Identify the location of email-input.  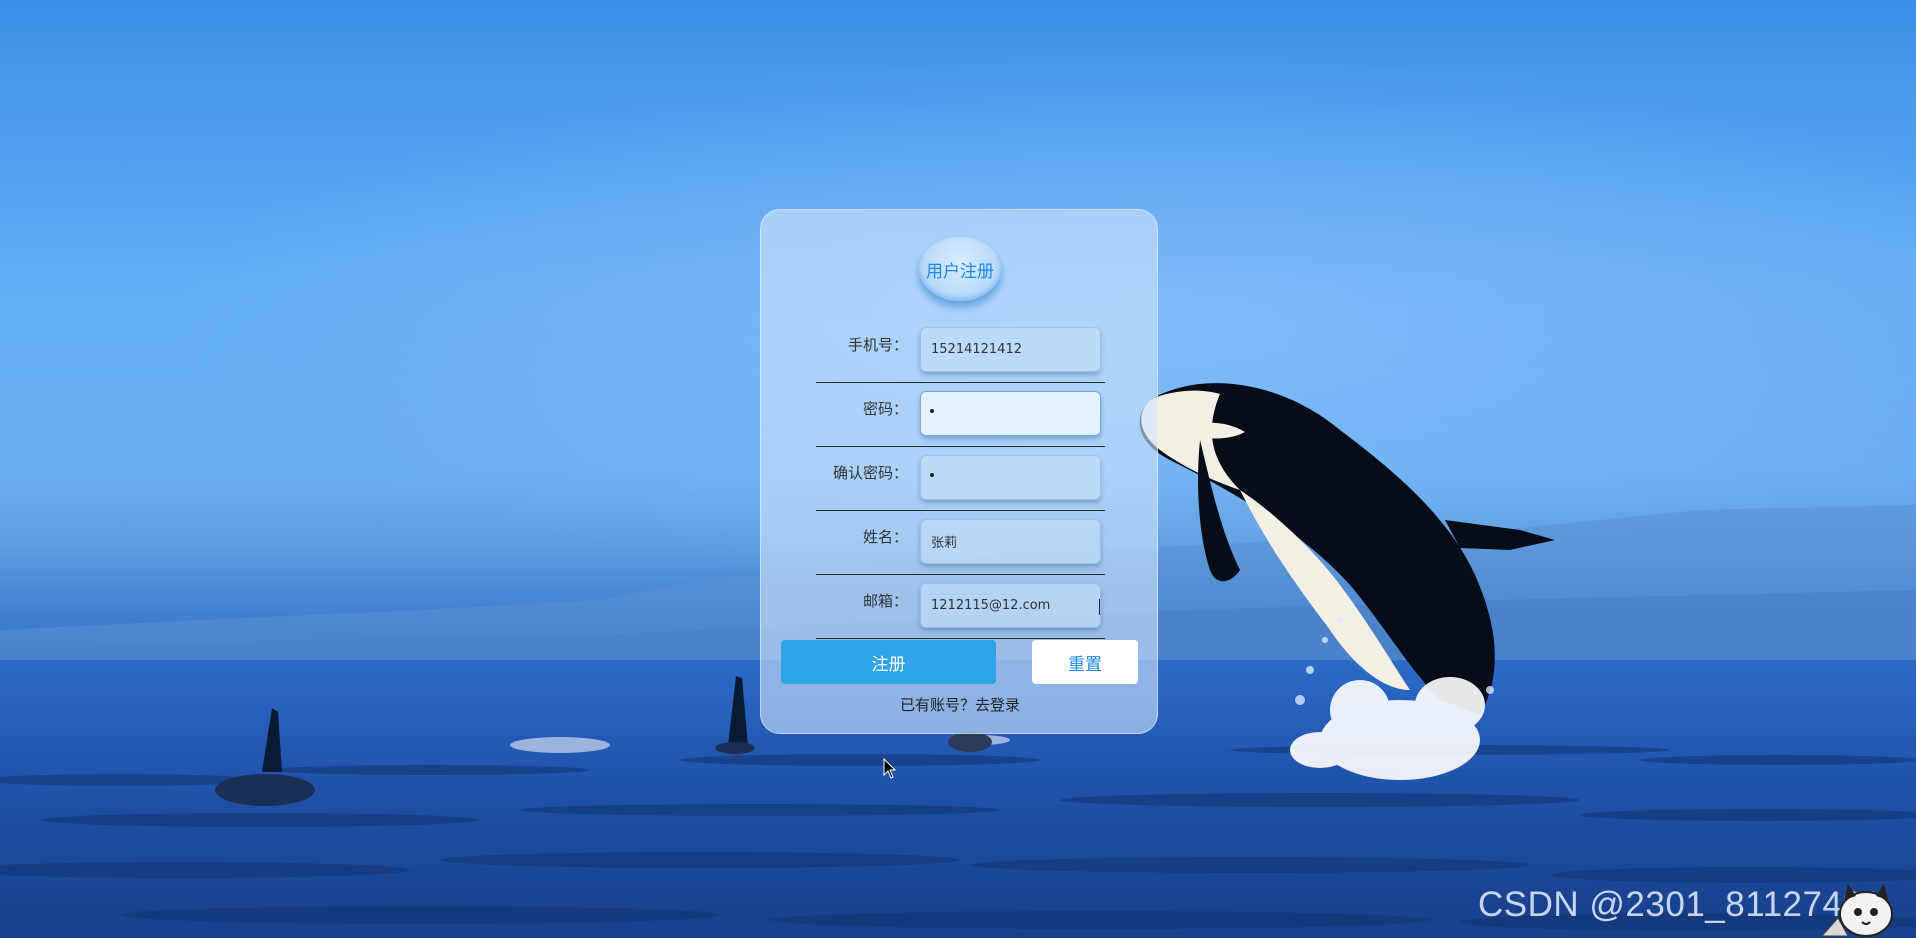
(1010, 605).